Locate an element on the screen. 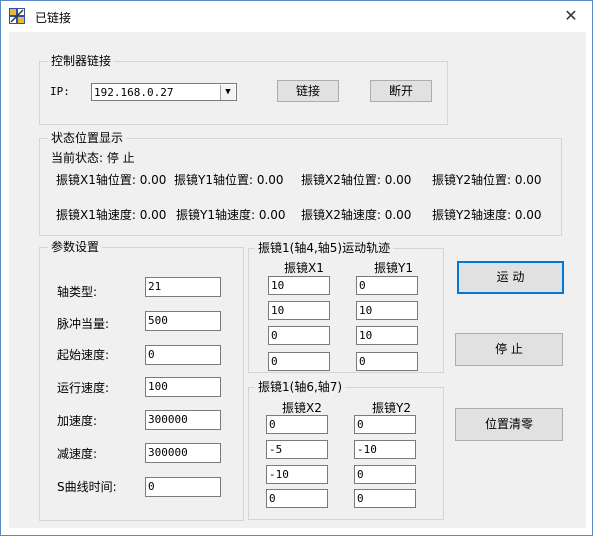  track2-group-title: 振镜1(轴6,轴7) is located at coordinates (300, 387).